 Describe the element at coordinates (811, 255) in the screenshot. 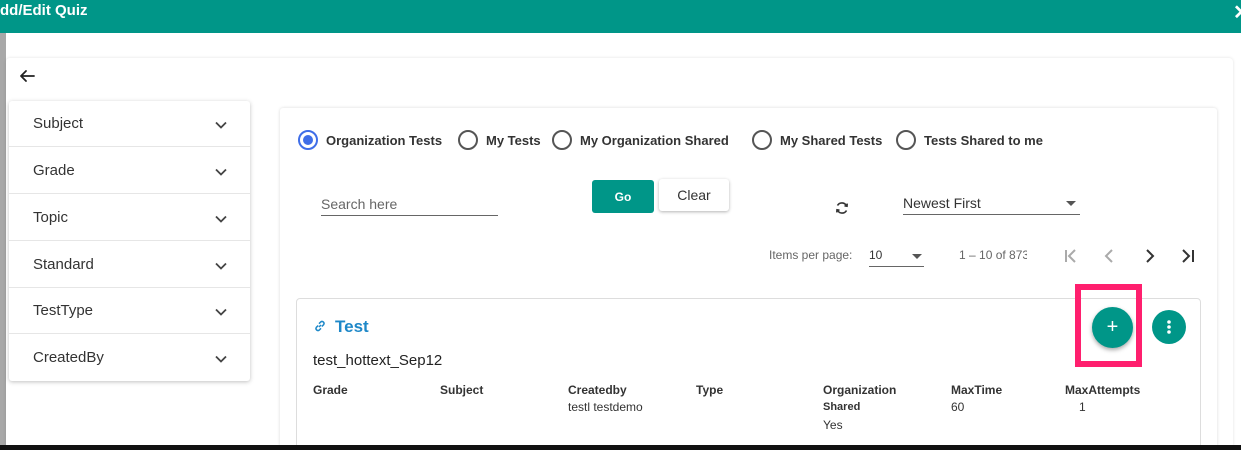

I see `items-per-page-label: Items per page:` at that location.